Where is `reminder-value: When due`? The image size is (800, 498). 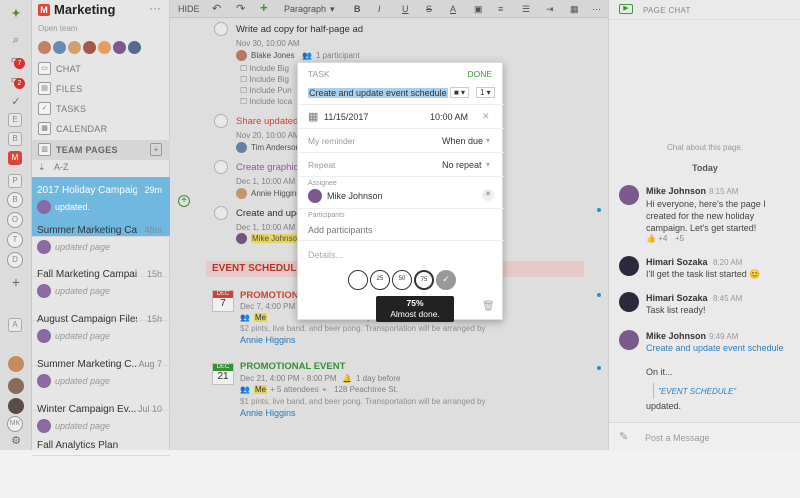 reminder-value: When due is located at coordinates (462, 141).